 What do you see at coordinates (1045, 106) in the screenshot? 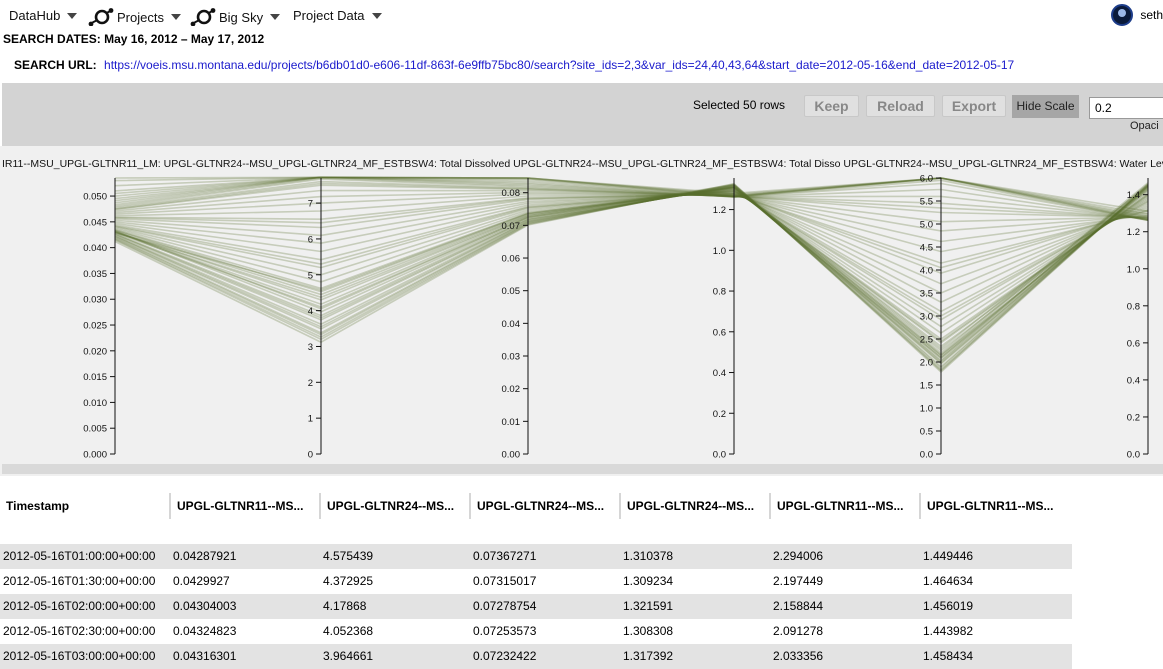
I see `hide-scale-button: Hide Scale` at bounding box center [1045, 106].